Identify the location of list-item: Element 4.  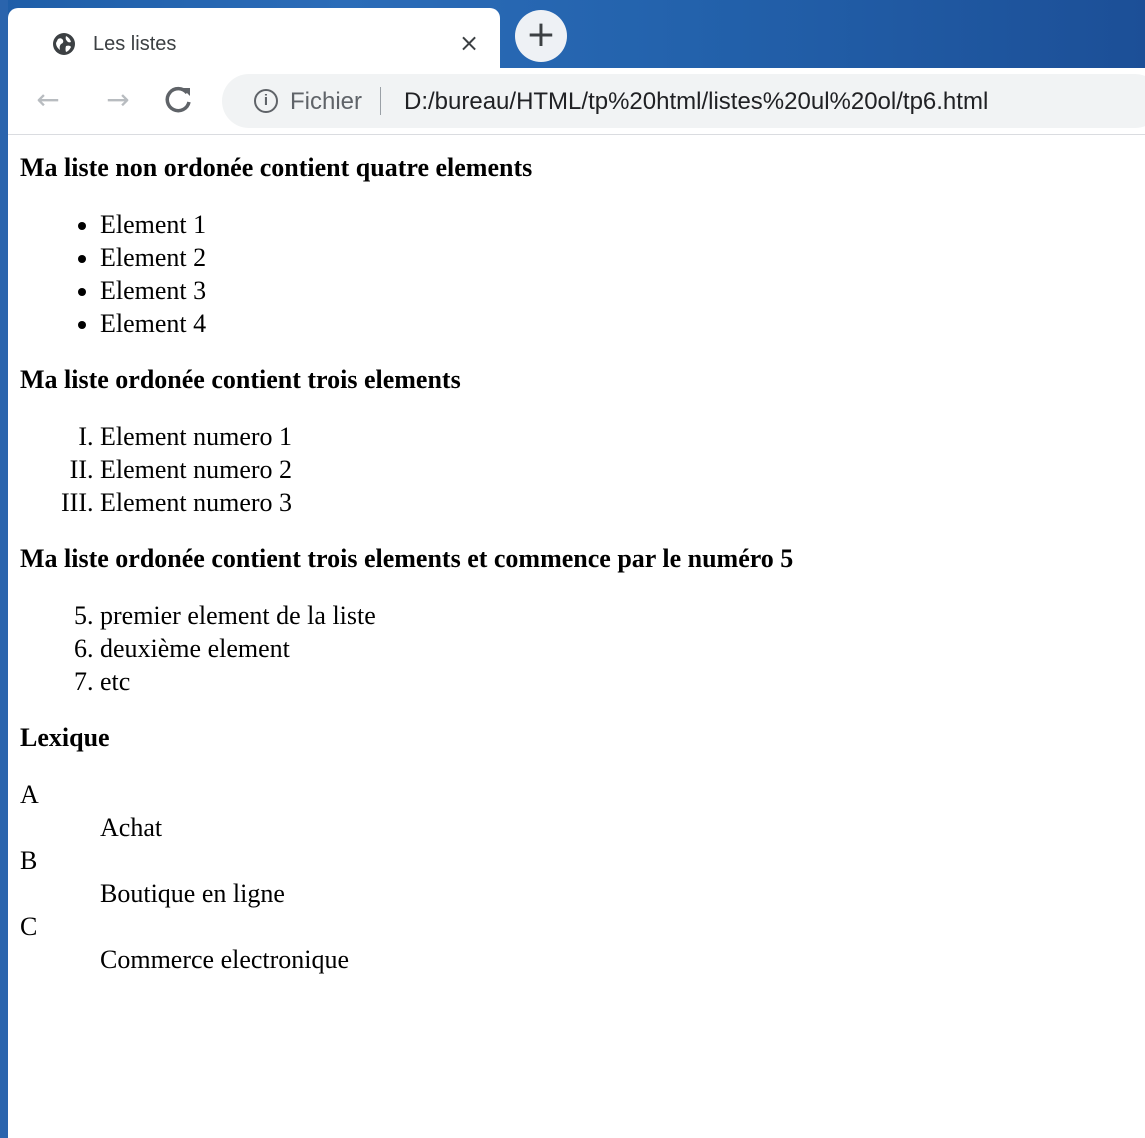
(620, 323).